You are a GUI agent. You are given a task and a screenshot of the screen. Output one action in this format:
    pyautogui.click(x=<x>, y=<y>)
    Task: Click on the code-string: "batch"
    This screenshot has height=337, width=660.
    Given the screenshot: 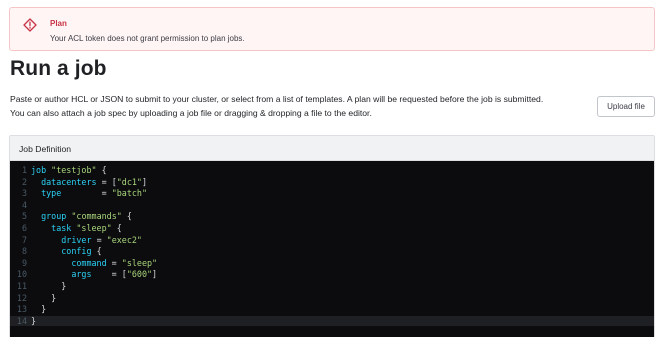 What is the action you would take?
    pyautogui.click(x=129, y=193)
    